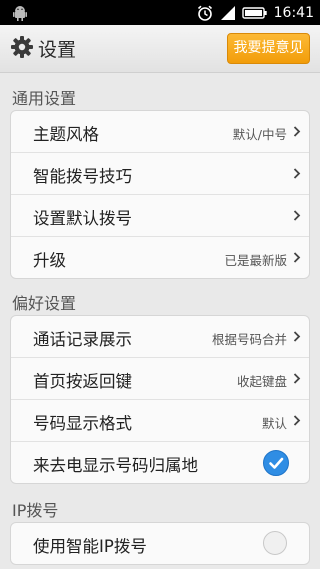 The width and height of the screenshot is (320, 569). Describe the element at coordinates (275, 543) in the screenshot. I see `smart-ip-dial-checkbox` at that location.